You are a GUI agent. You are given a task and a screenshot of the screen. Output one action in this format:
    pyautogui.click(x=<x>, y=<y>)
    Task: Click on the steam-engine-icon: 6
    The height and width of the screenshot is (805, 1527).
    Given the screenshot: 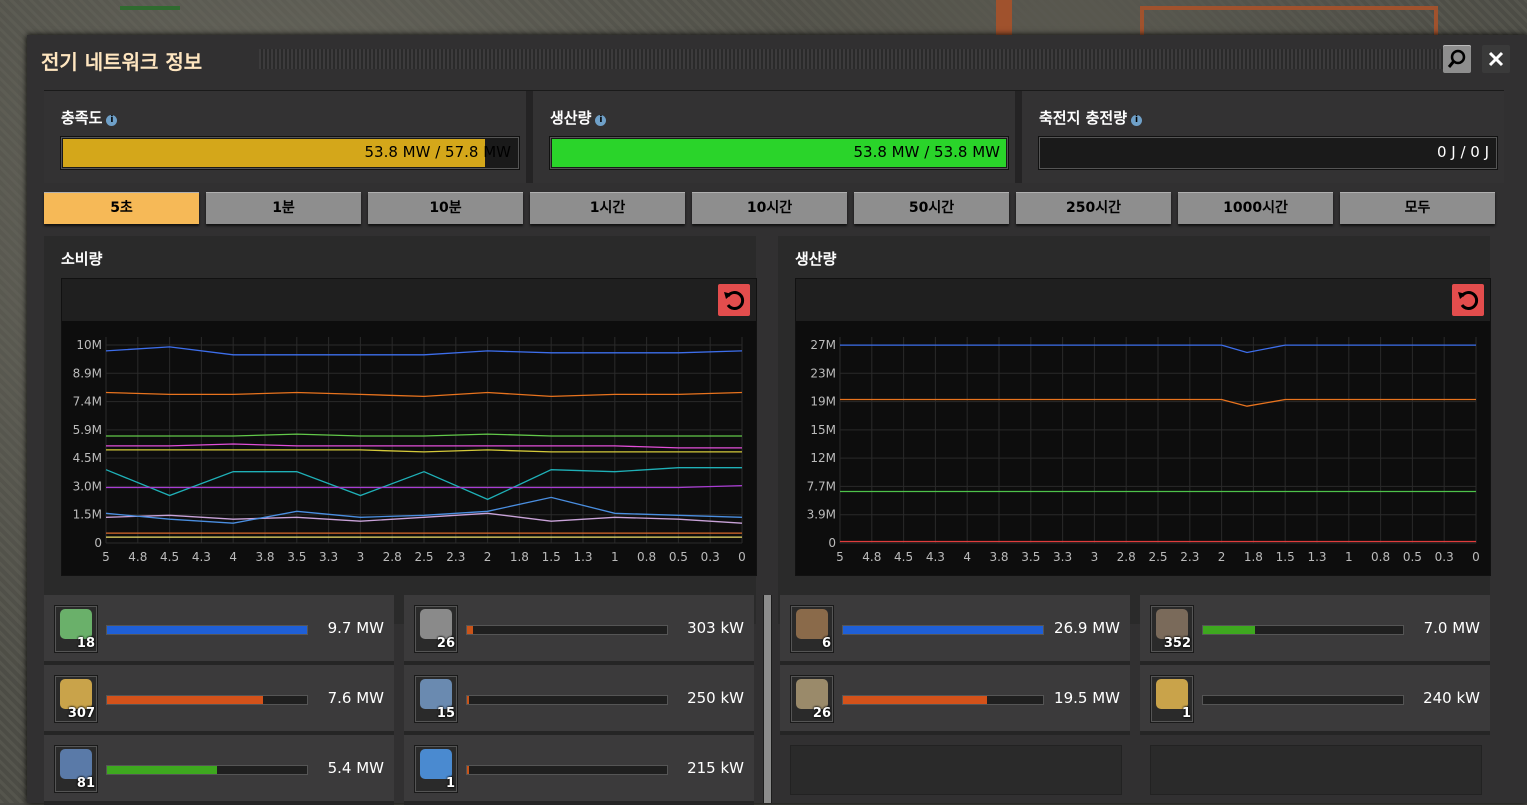 What is the action you would take?
    pyautogui.click(x=812, y=629)
    